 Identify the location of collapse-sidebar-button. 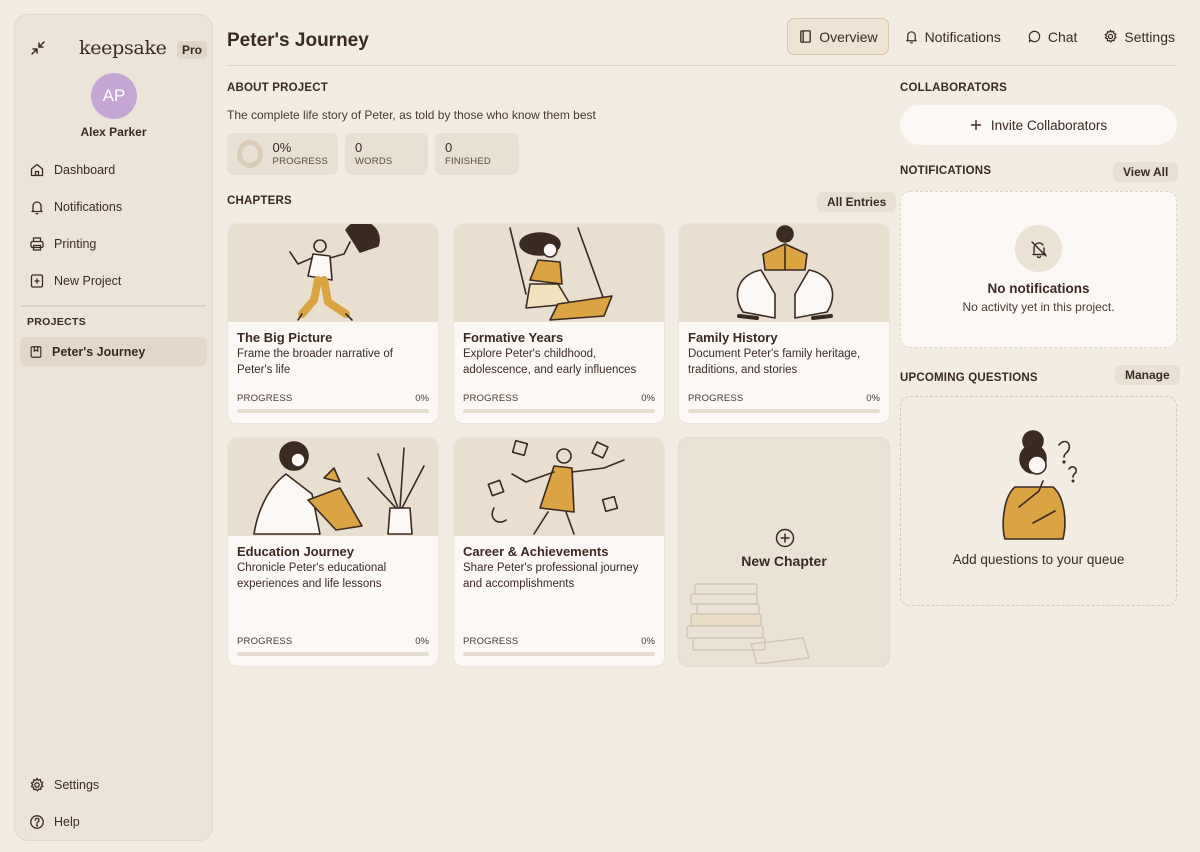
(38, 48).